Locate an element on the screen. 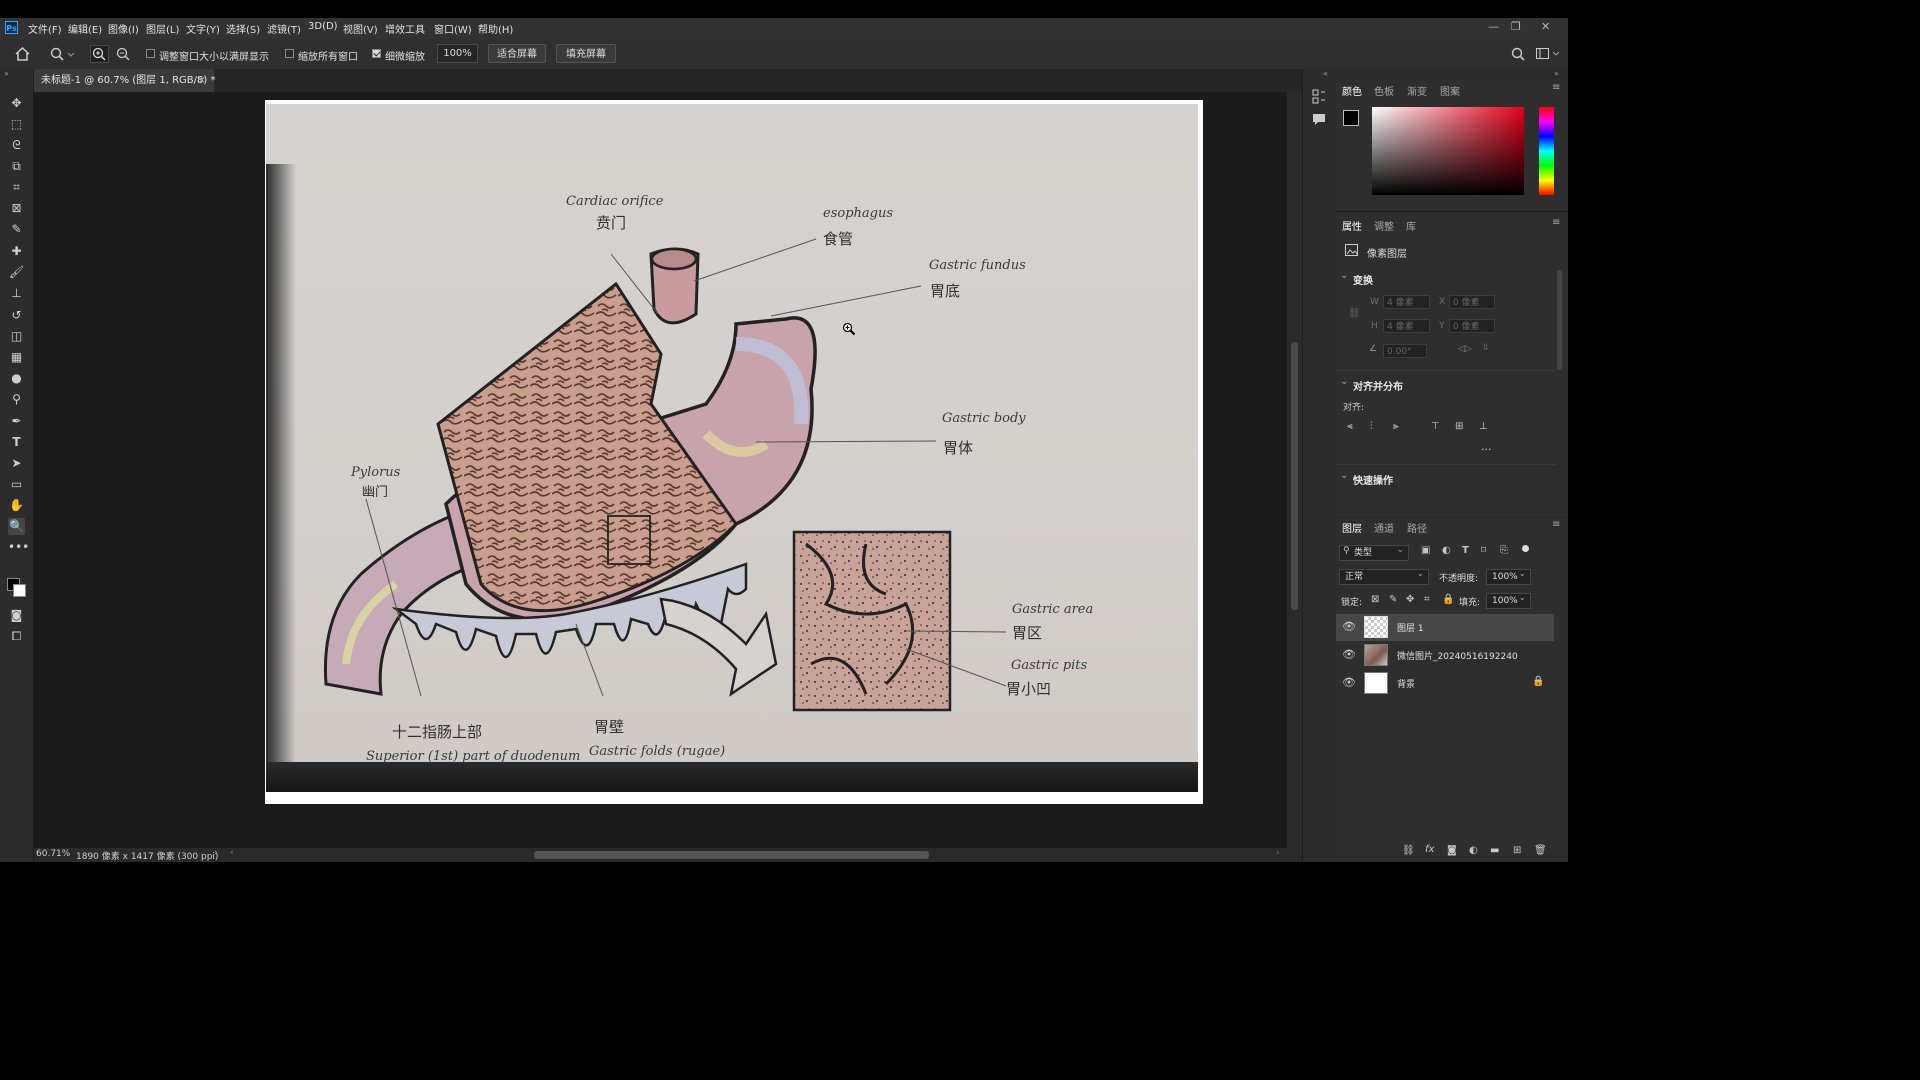  quick-mask-icon: ◙ is located at coordinates (16, 615).